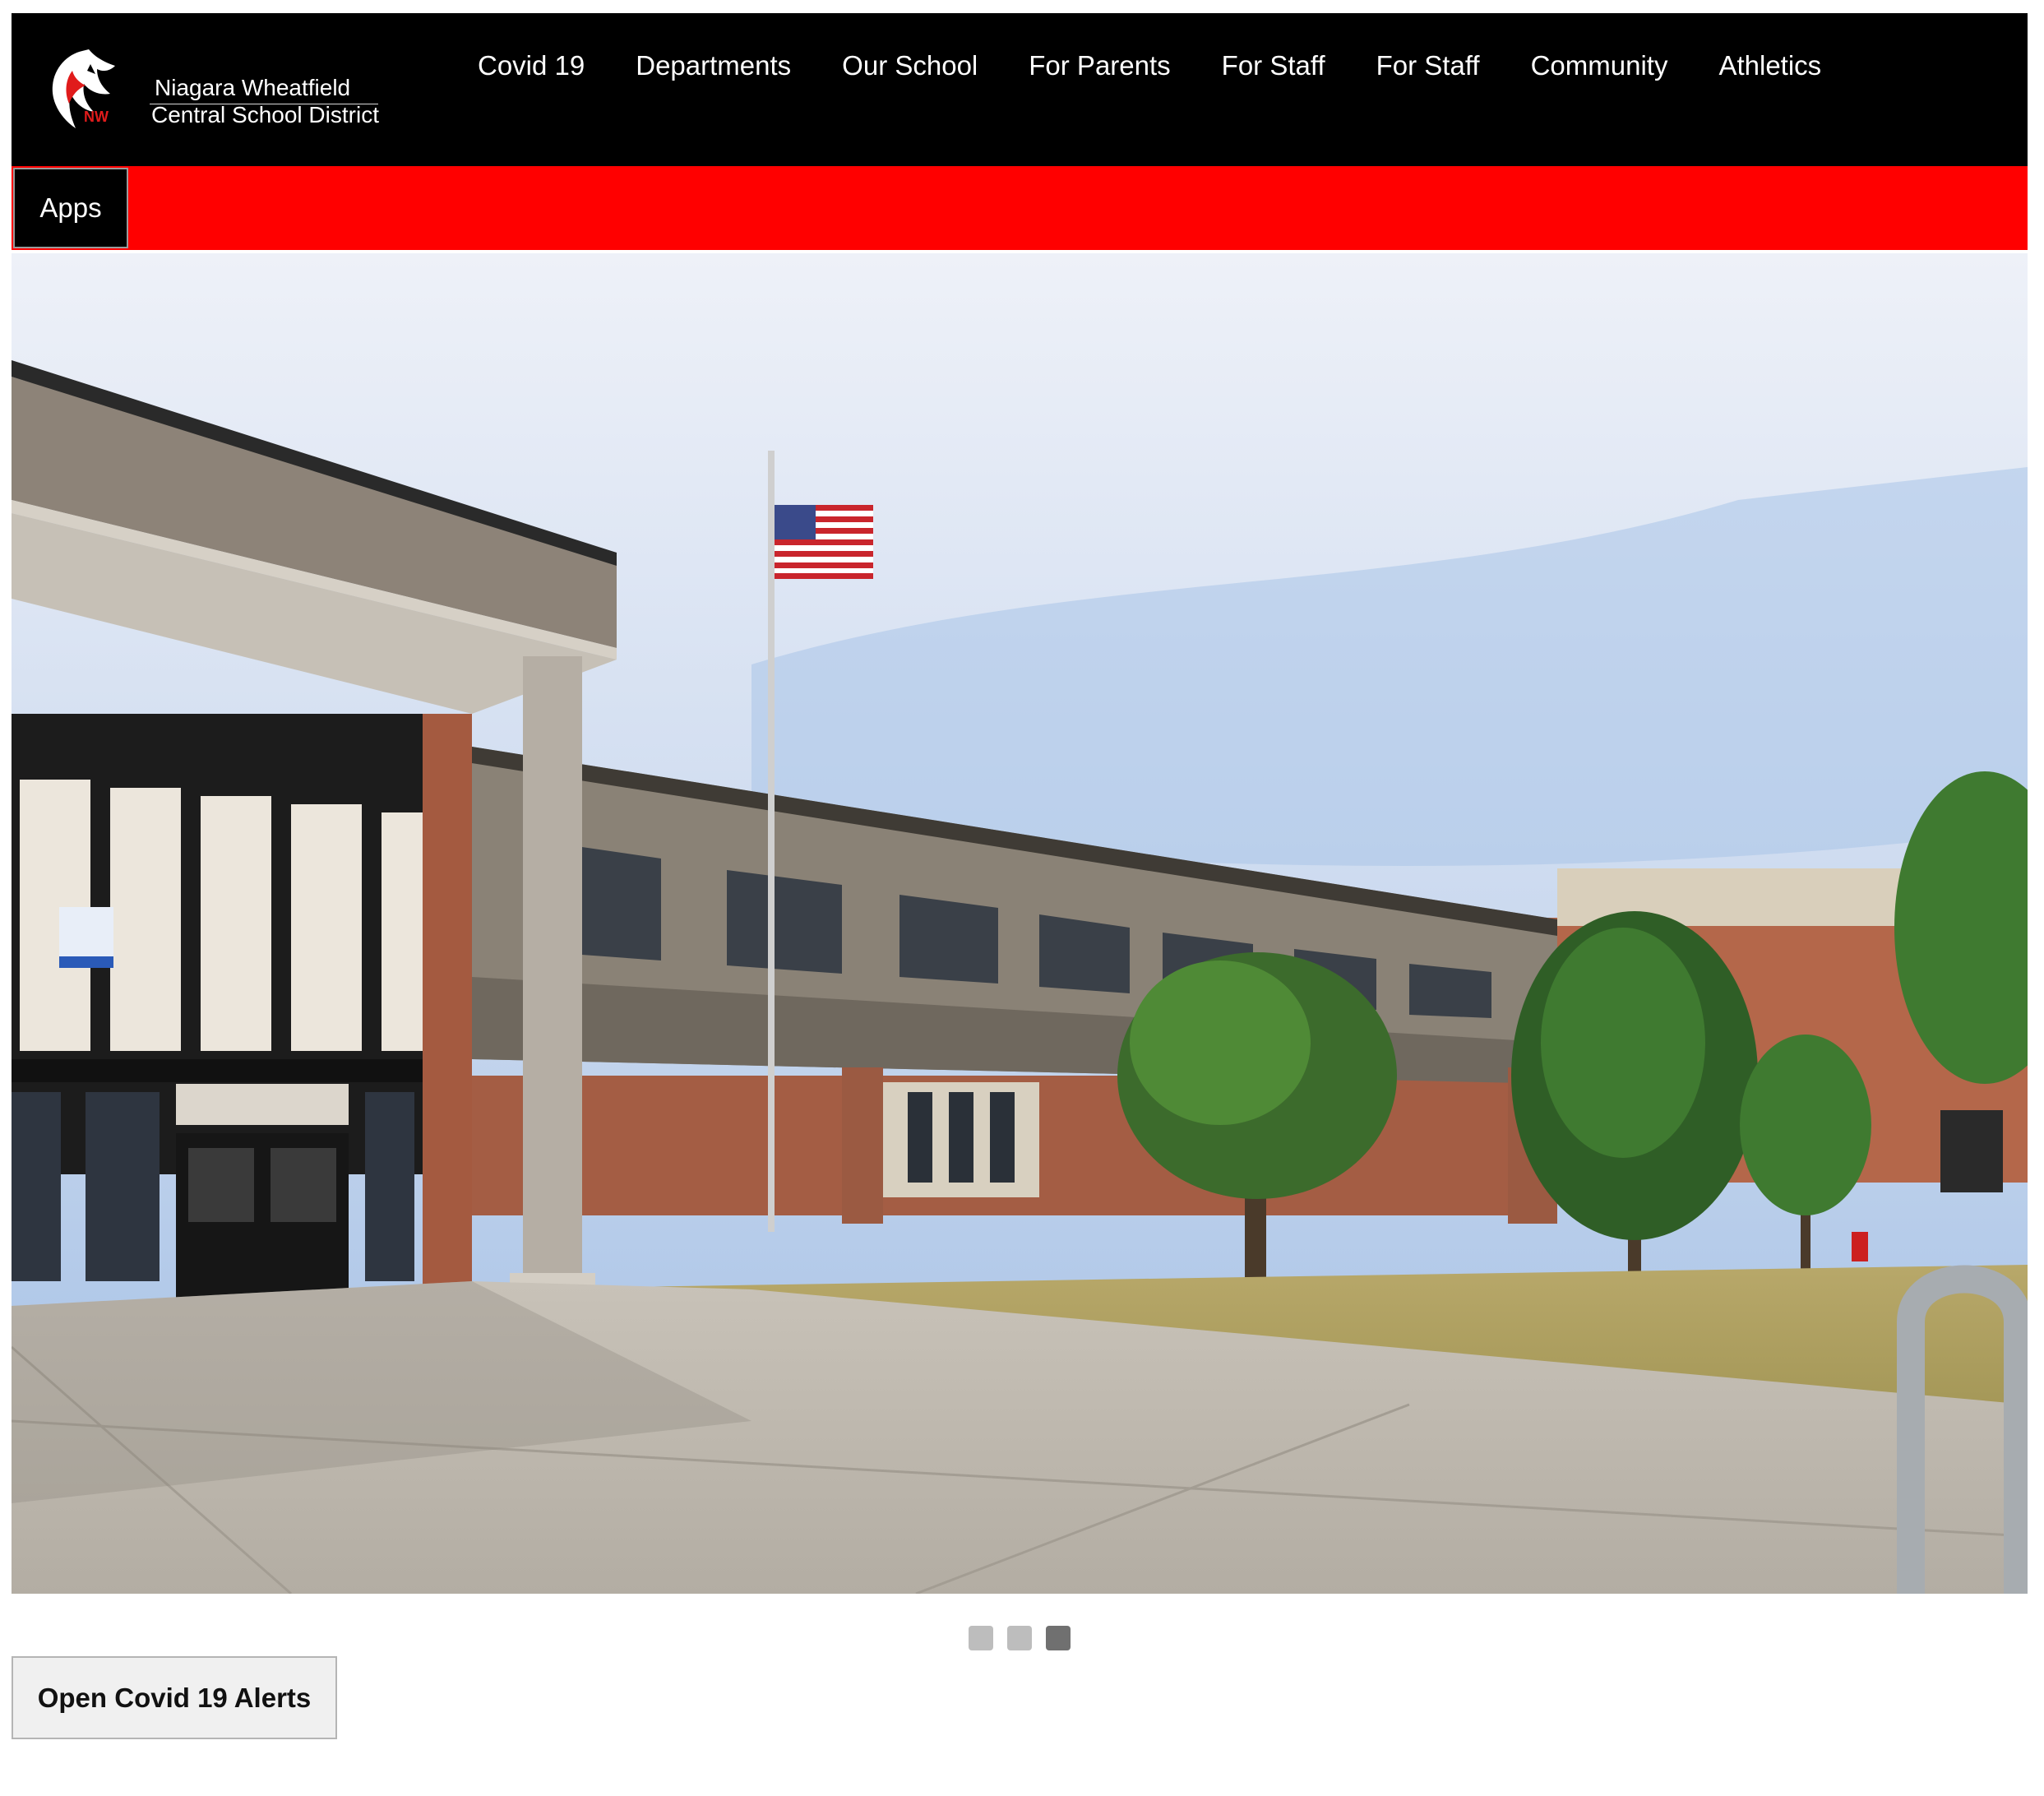  What do you see at coordinates (1770, 65) in the screenshot?
I see `nav-item-athletics: Athletics` at bounding box center [1770, 65].